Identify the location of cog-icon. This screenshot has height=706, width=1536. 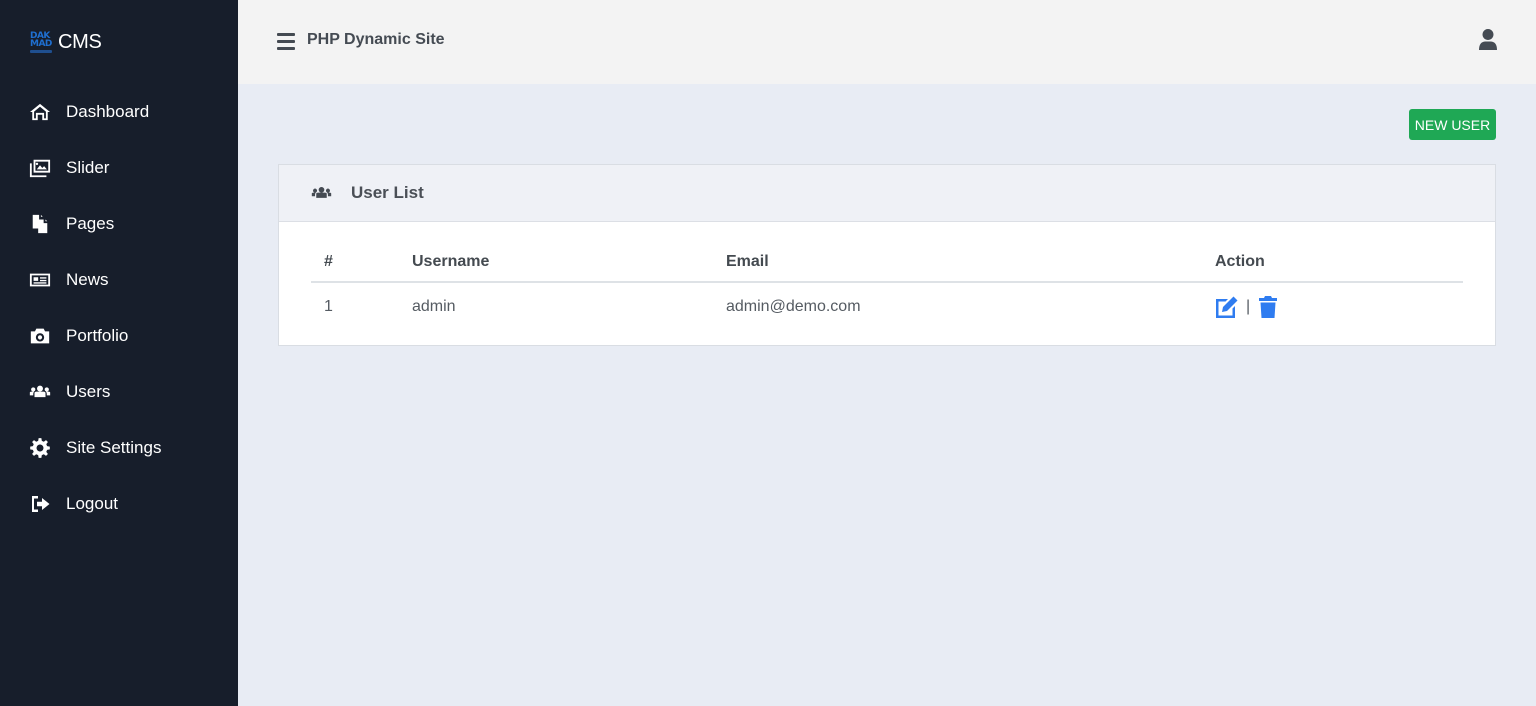
(40, 448).